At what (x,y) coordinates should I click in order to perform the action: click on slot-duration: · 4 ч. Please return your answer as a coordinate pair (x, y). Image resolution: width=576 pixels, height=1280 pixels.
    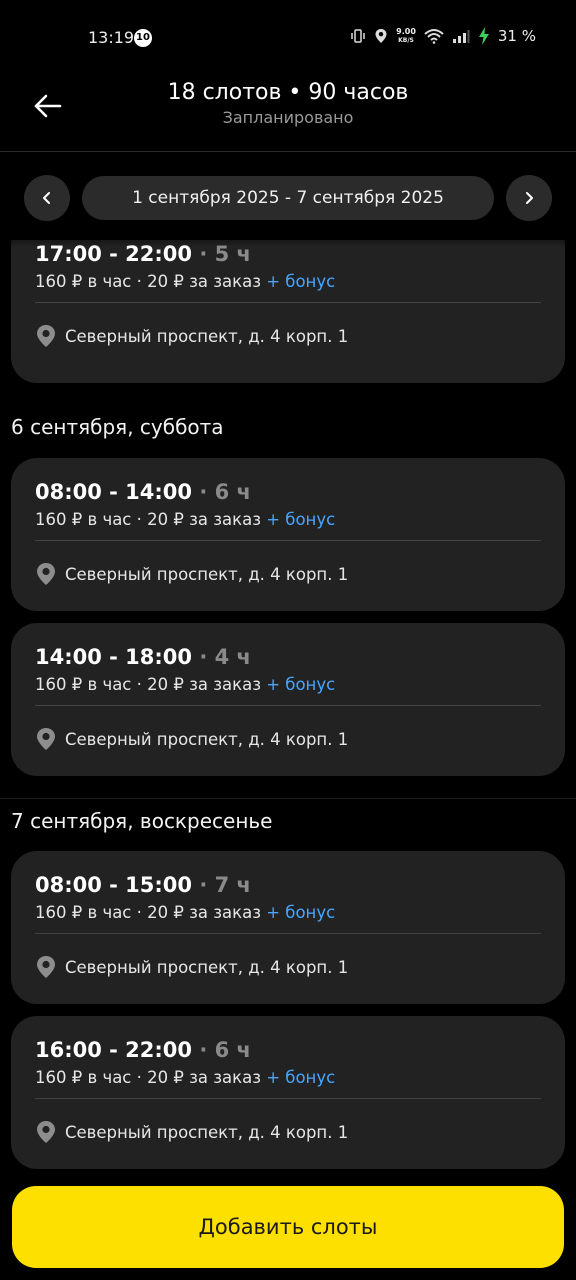
    Looking at the image, I should click on (221, 657).